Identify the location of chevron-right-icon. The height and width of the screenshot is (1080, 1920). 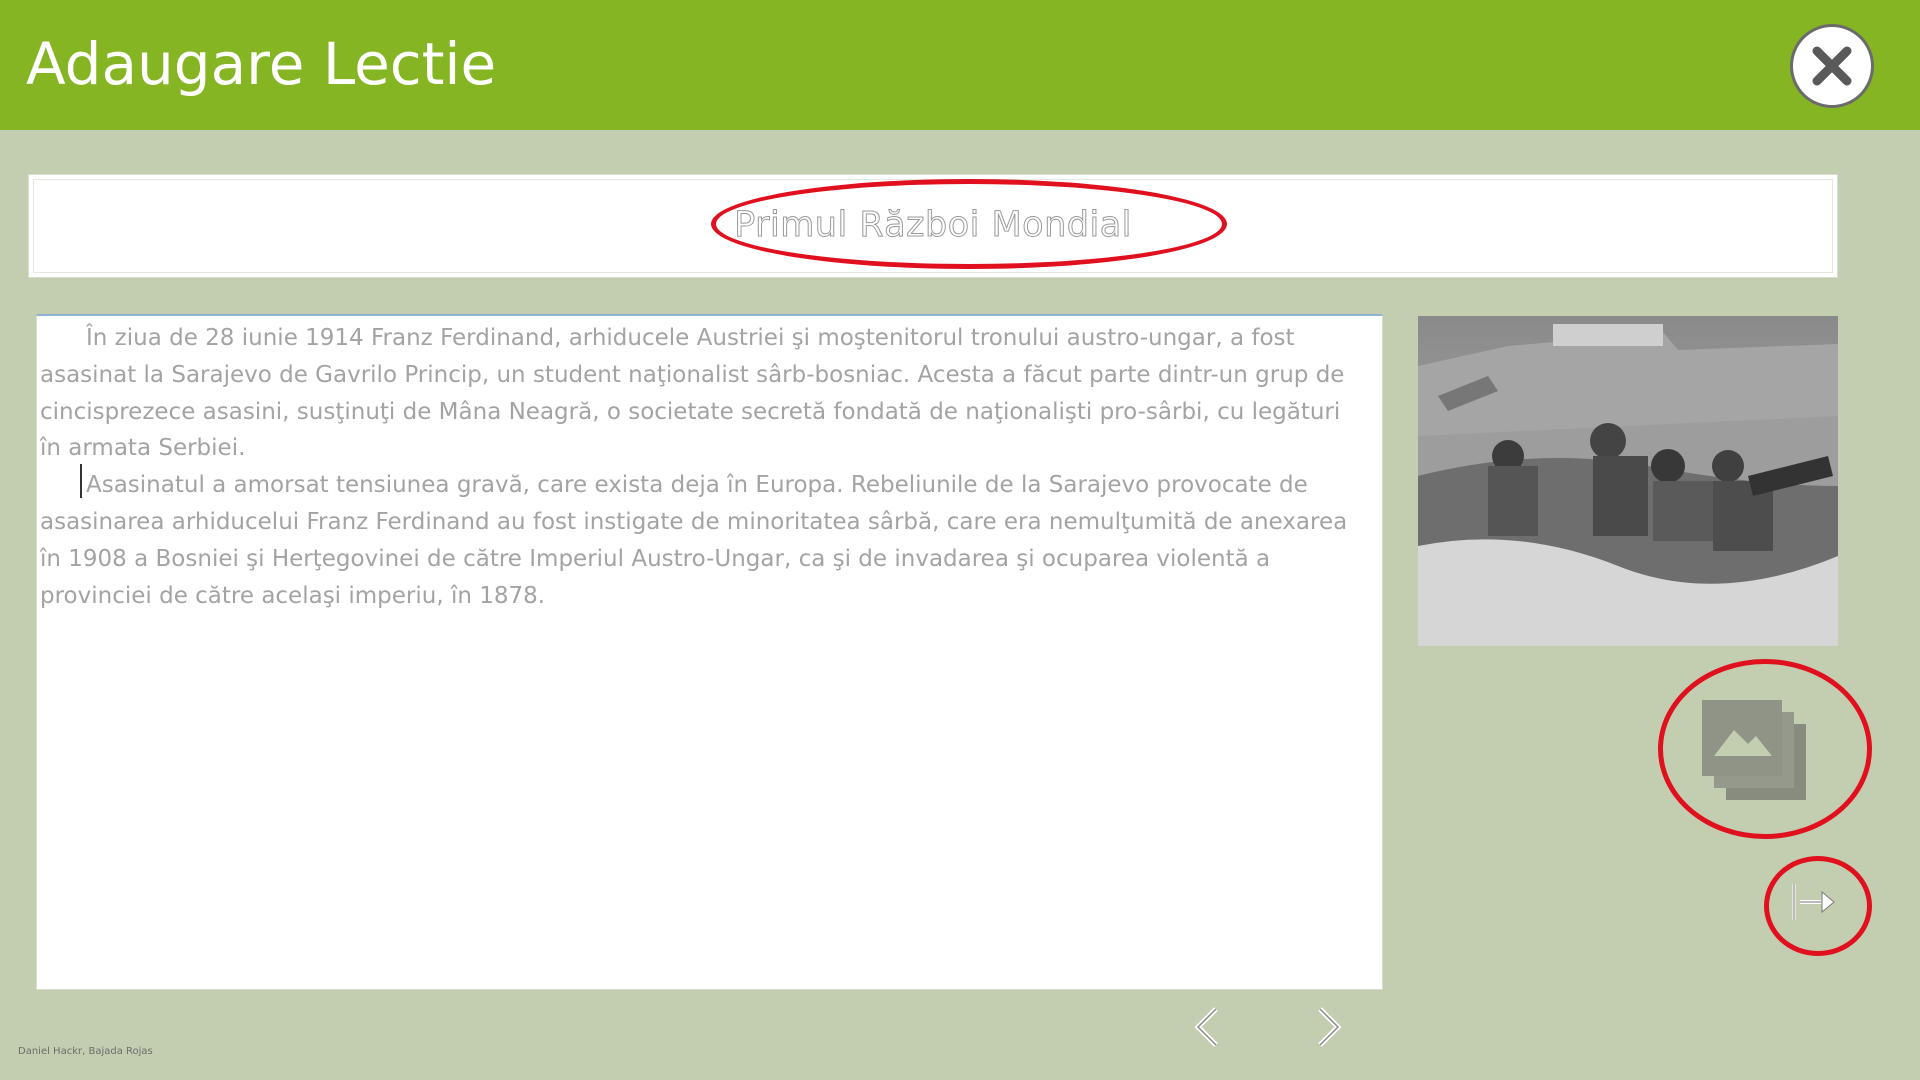
(1330, 1027).